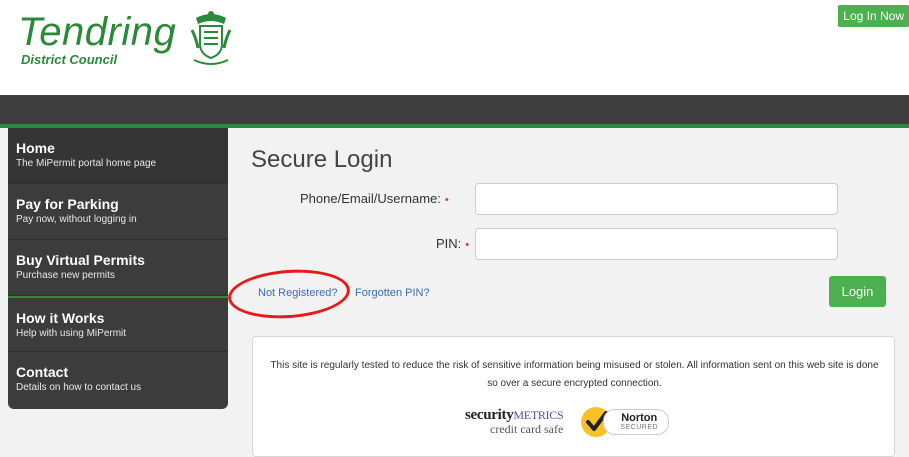 This screenshot has height=457, width=909. What do you see at coordinates (86, 163) in the screenshot?
I see `sidebar-item-desc: The MiPermit portal home page` at bounding box center [86, 163].